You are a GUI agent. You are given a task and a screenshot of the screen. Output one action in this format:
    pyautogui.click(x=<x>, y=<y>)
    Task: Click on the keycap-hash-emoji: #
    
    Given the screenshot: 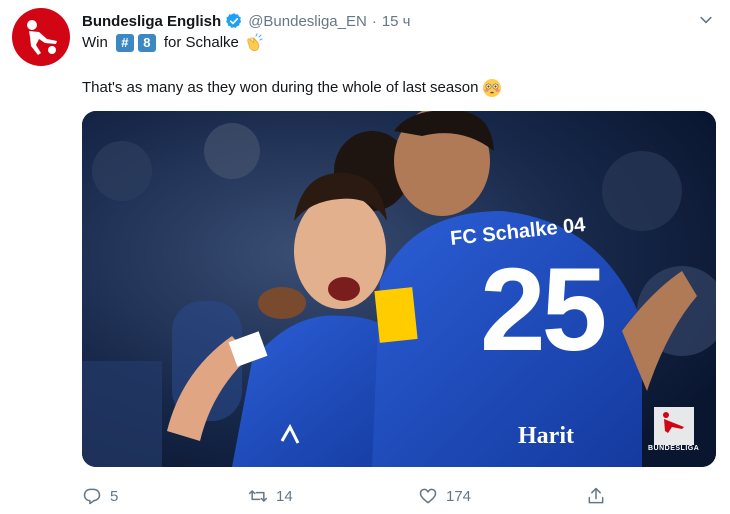 What is the action you would take?
    pyautogui.click(x=124, y=43)
    